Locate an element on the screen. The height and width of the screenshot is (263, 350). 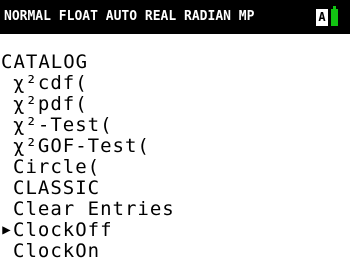
alpha-indicator: A is located at coordinates (322, 17).